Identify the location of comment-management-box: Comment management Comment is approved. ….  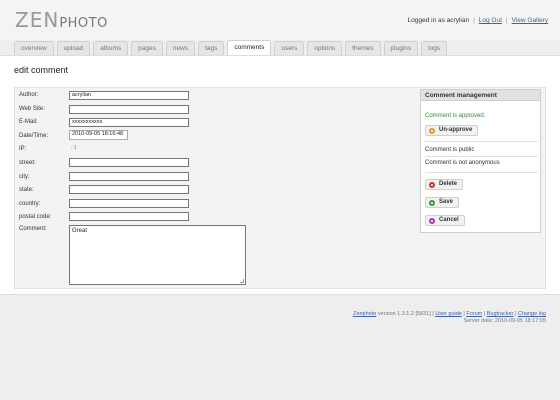
(480, 161).